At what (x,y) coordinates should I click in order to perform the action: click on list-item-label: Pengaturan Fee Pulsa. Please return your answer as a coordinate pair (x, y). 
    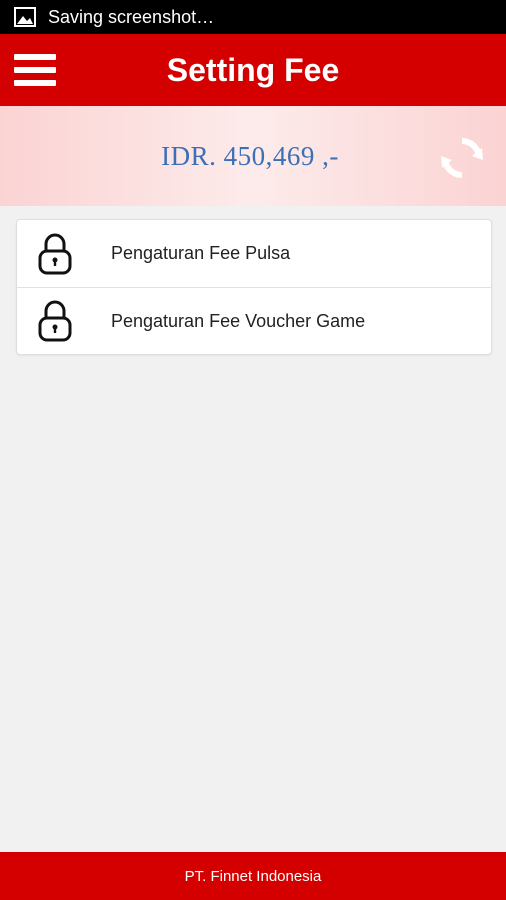
    Looking at the image, I should click on (201, 253).